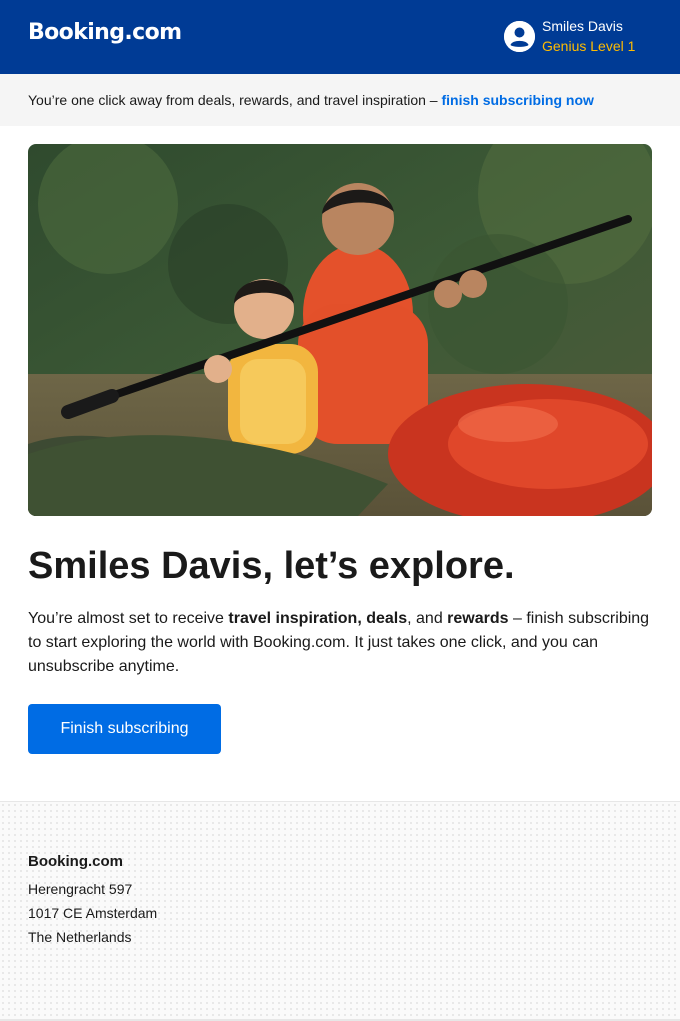  I want to click on body-text-part: You’re almost set to receive, so click(128, 618).